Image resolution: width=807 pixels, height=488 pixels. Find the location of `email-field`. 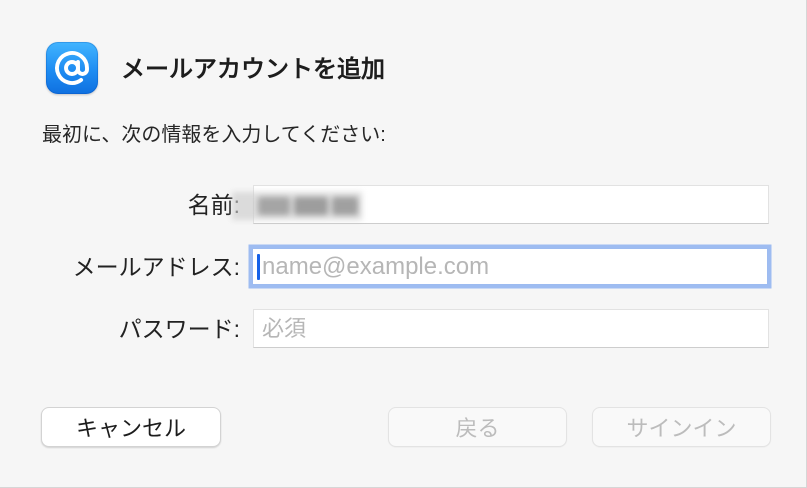

email-field is located at coordinates (510, 266).